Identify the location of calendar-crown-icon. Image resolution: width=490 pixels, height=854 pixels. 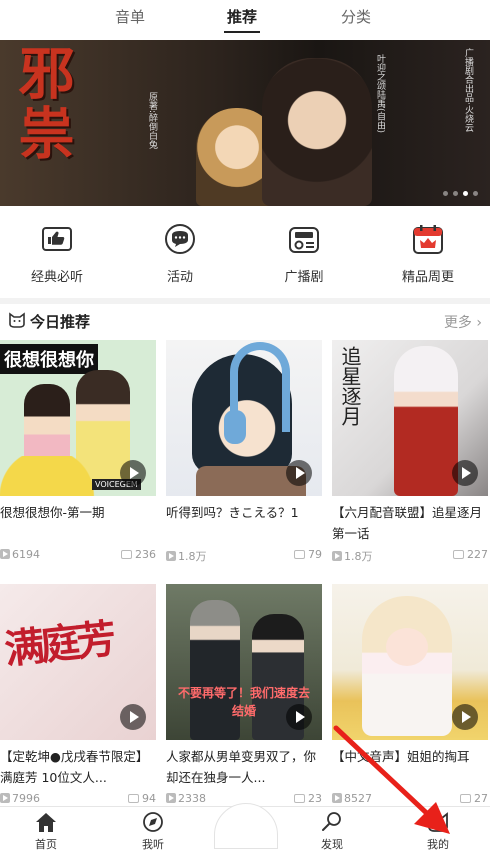
(428, 239).